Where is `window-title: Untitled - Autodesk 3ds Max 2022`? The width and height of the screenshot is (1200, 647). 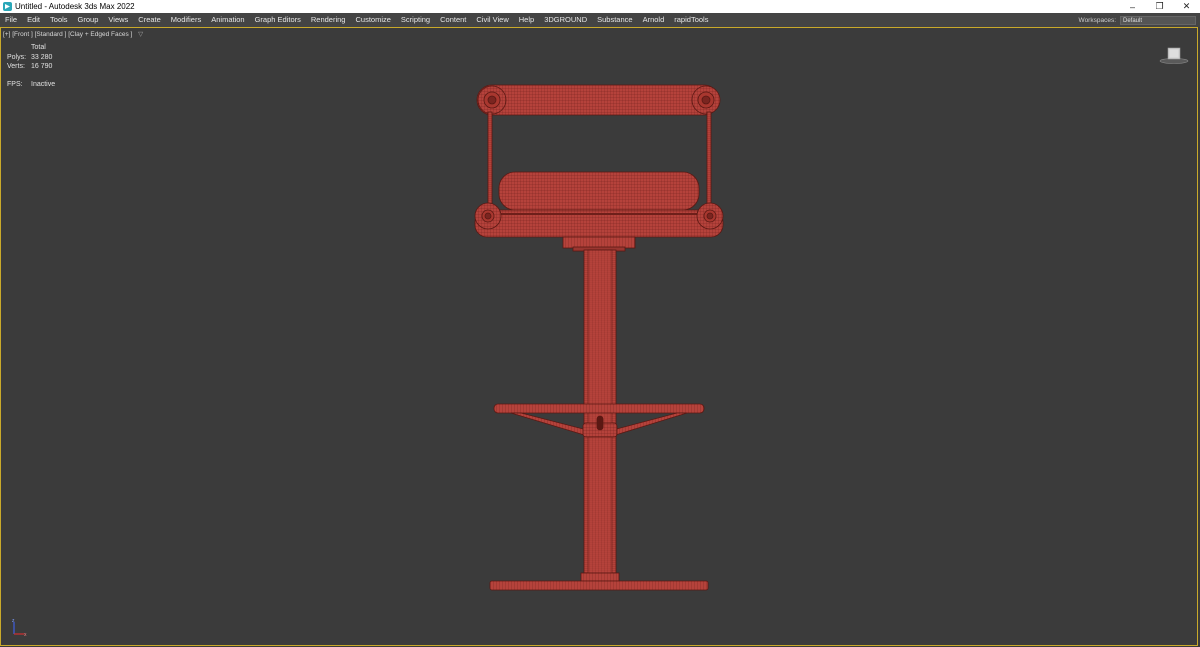
window-title: Untitled - Autodesk 3ds Max 2022 is located at coordinates (75, 6).